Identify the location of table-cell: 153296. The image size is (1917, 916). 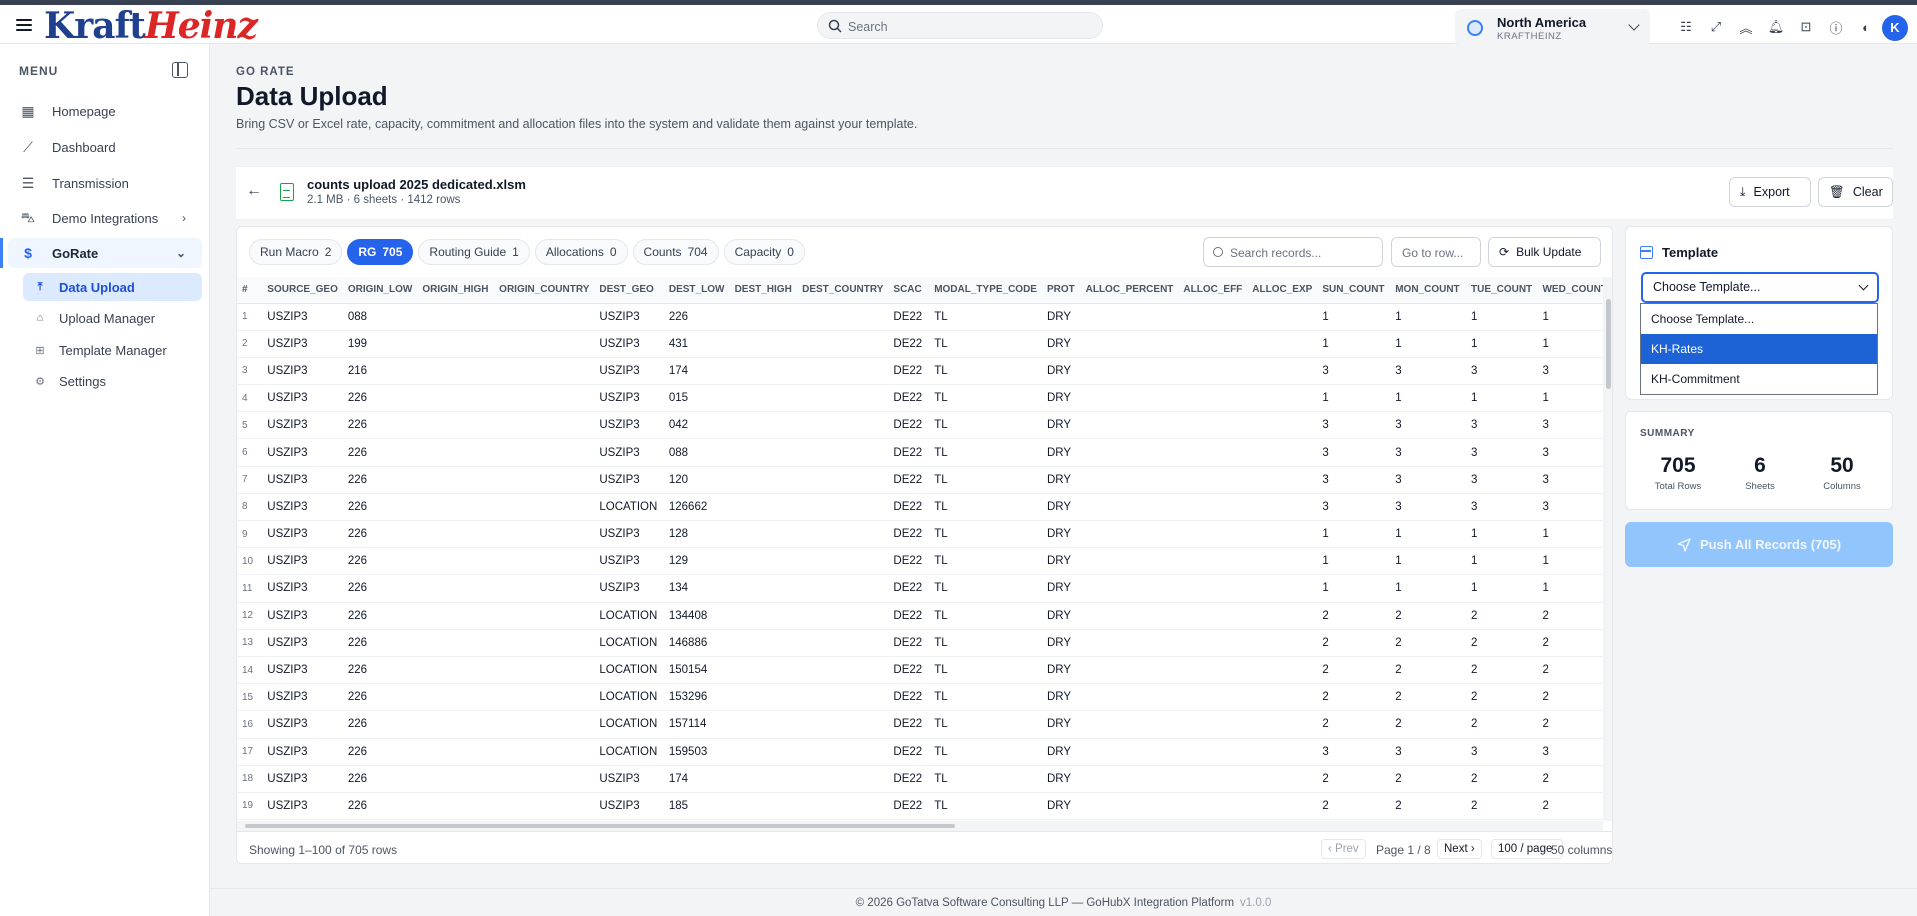
(696, 697).